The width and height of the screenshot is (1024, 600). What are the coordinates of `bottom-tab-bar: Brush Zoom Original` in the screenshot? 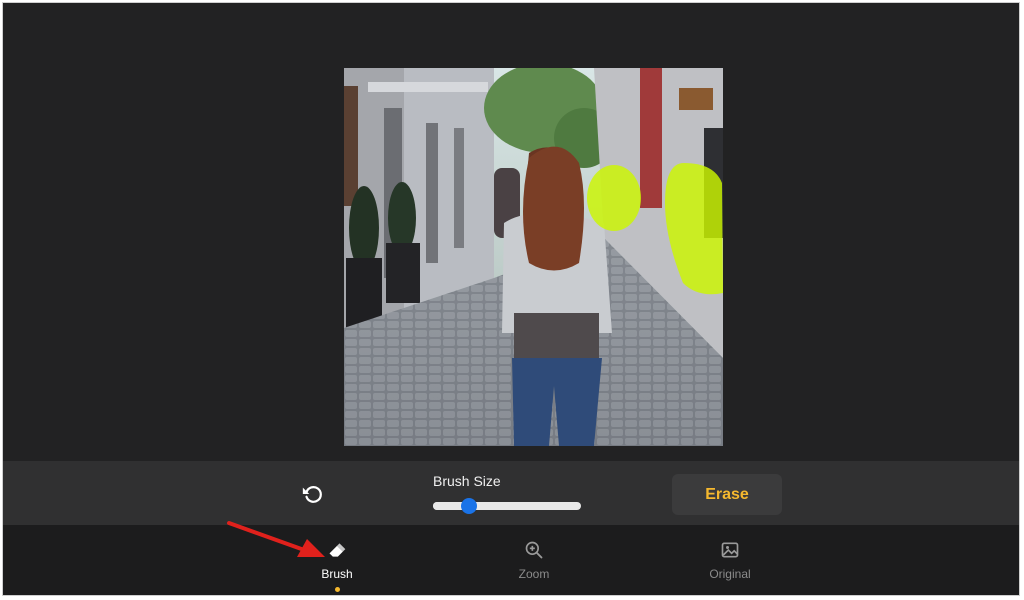 It's located at (511, 560).